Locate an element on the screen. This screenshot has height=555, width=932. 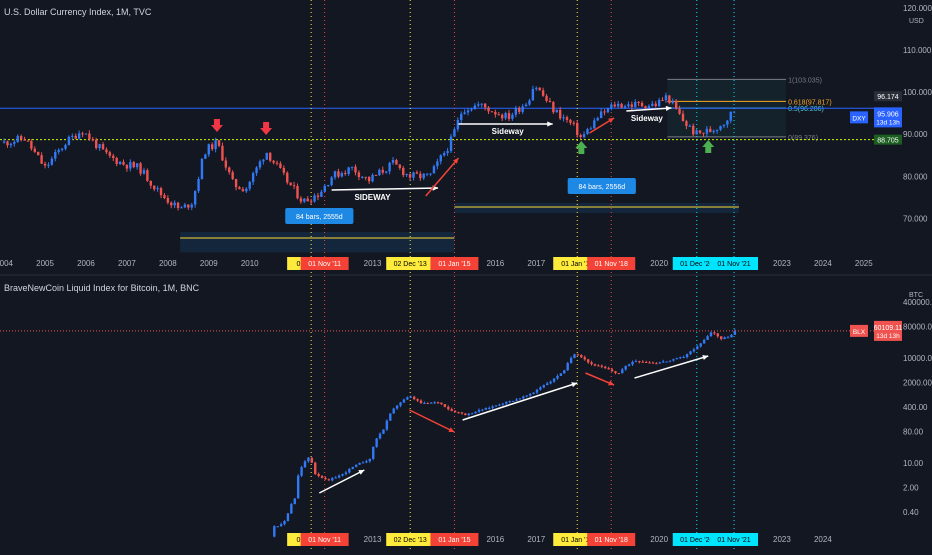
pane0-x-tick-label: 2006 is located at coordinates (86, 263).